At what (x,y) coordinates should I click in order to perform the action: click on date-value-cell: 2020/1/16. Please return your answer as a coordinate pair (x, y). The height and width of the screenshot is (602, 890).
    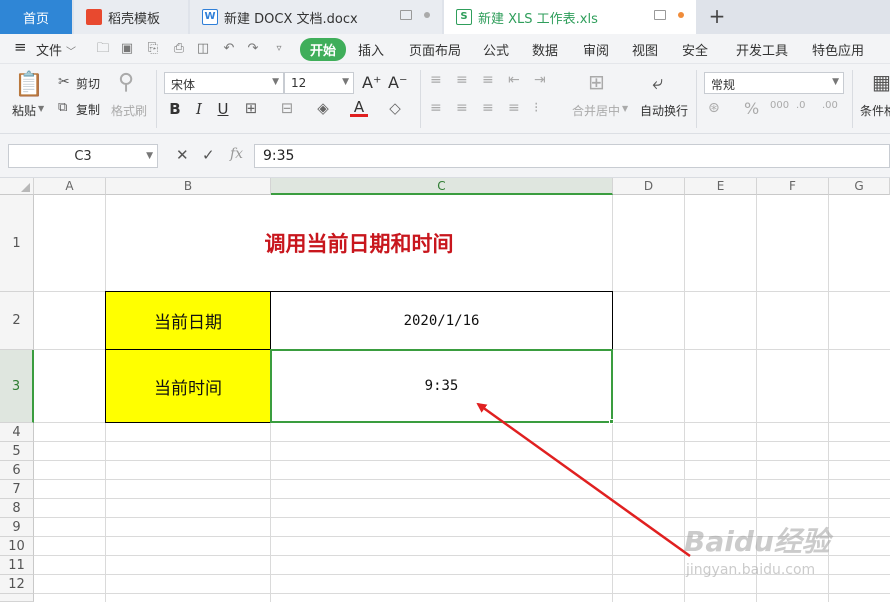
    Looking at the image, I should click on (441, 320).